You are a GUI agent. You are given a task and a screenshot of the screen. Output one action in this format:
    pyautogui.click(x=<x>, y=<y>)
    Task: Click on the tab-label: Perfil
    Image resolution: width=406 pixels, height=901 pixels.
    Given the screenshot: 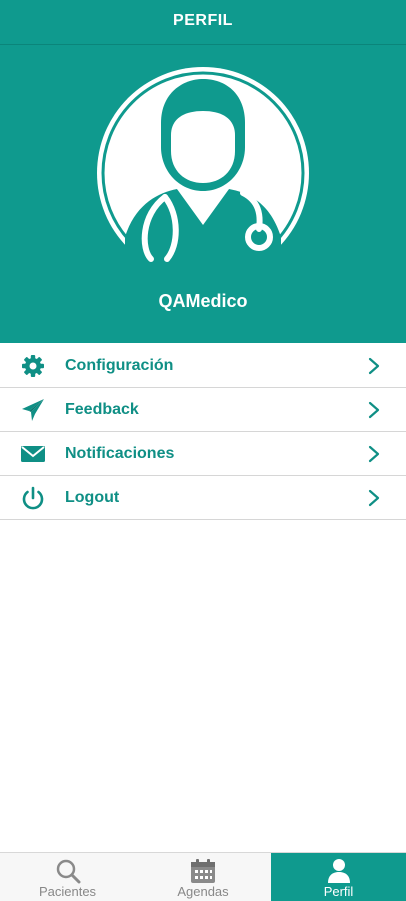 What is the action you would take?
    pyautogui.click(x=338, y=891)
    